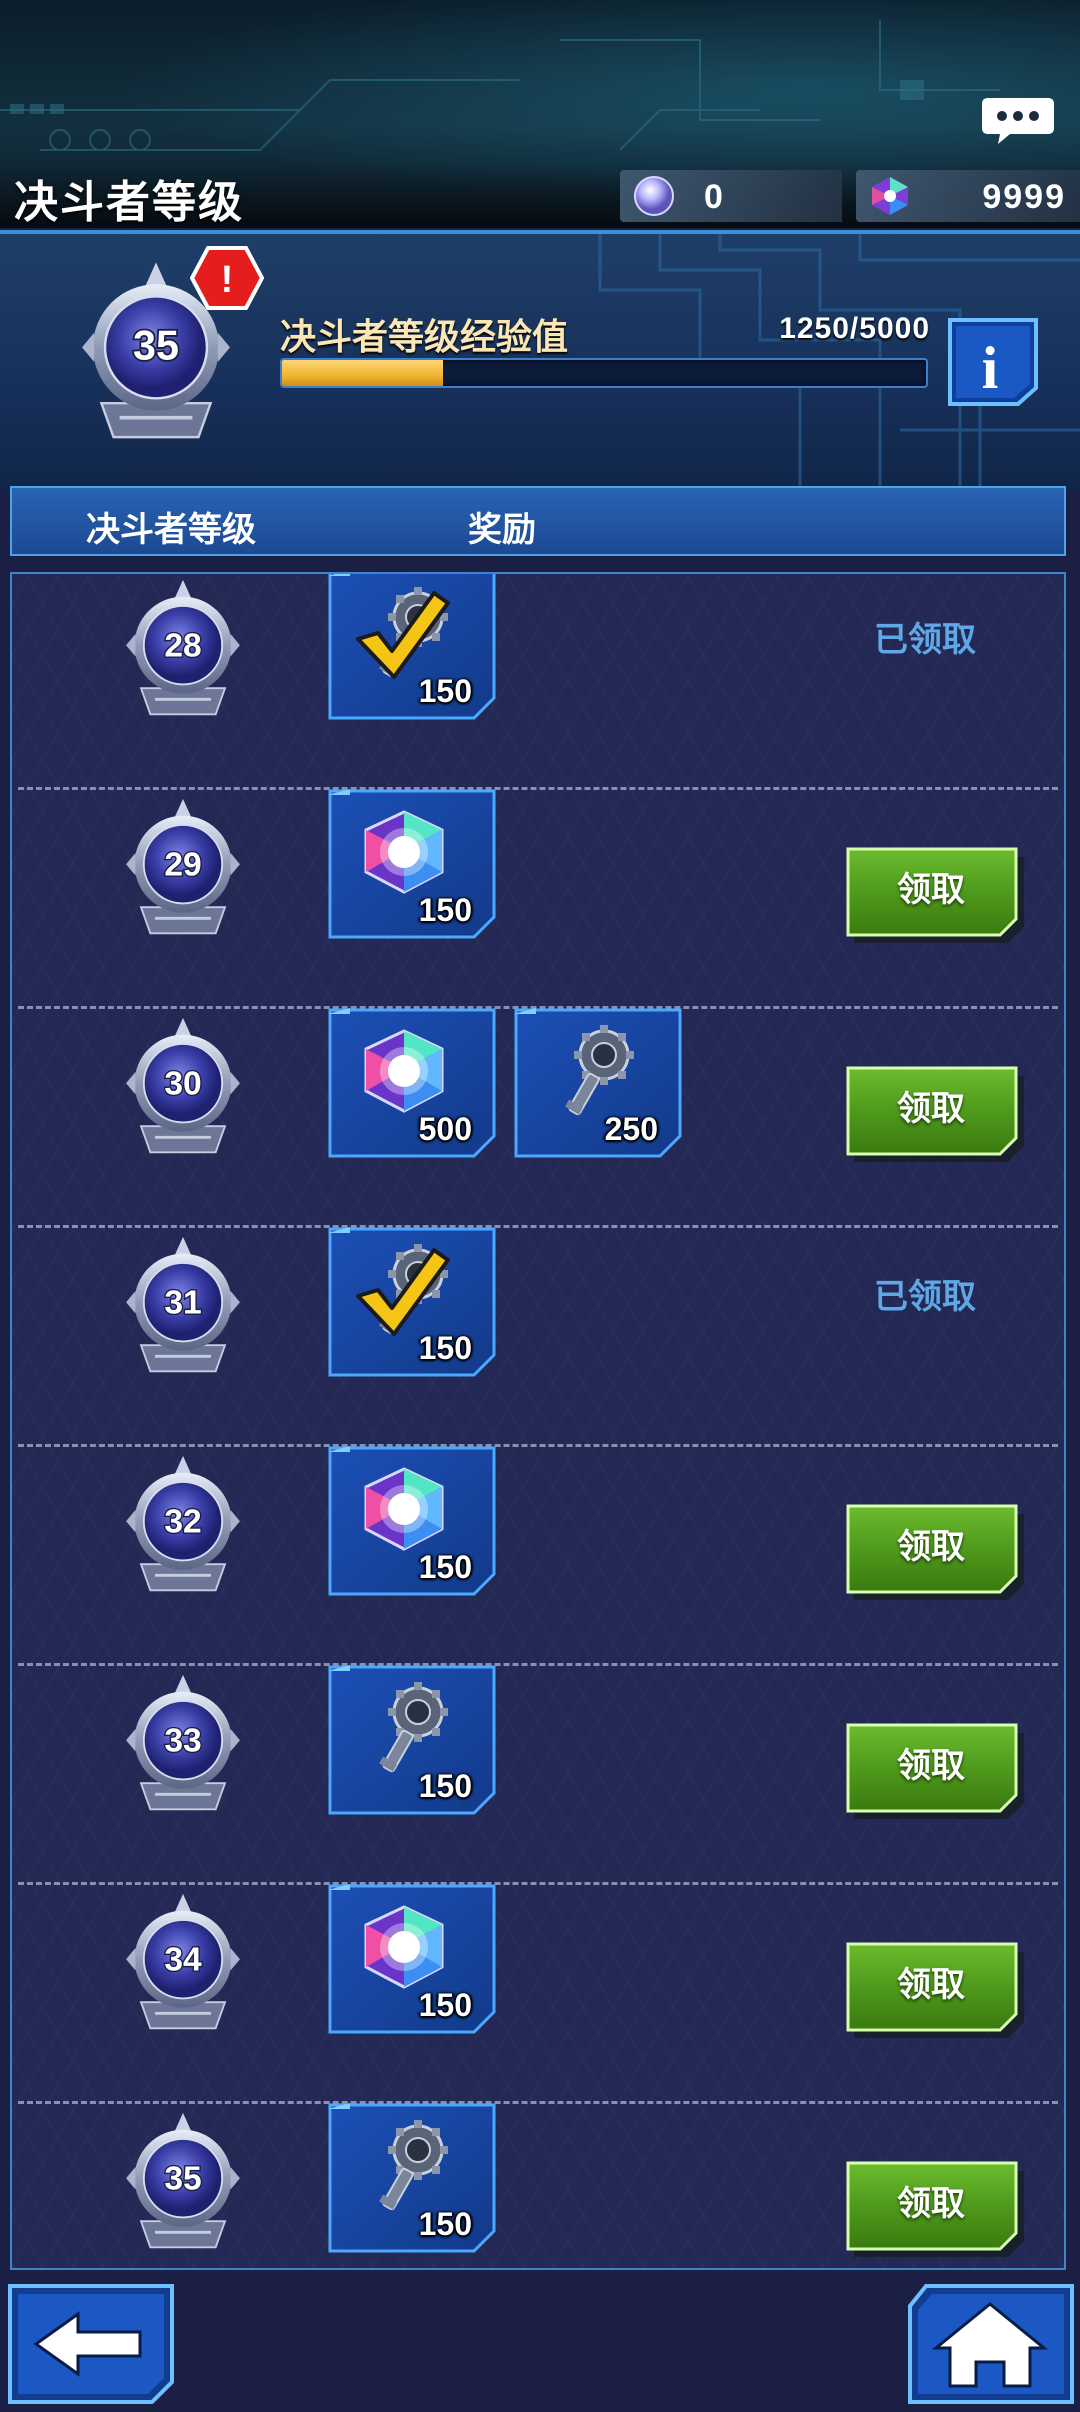 The height and width of the screenshot is (2412, 1080). I want to click on level-badge: 34, so click(183, 1961).